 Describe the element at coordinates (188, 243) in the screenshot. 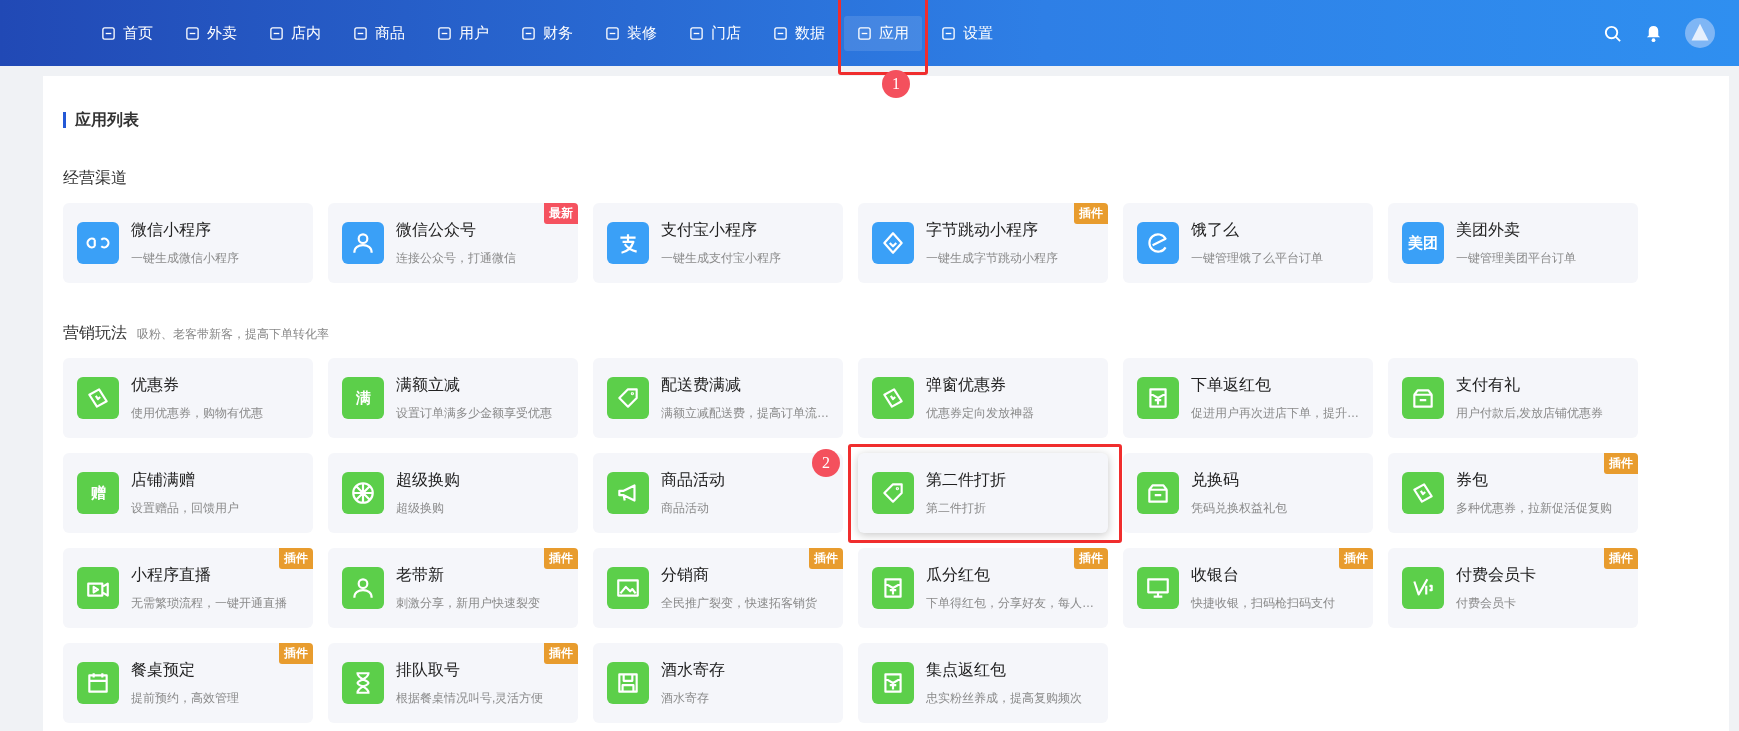

I see `app-card: 微信小程序 一键生成微信小程序` at that location.